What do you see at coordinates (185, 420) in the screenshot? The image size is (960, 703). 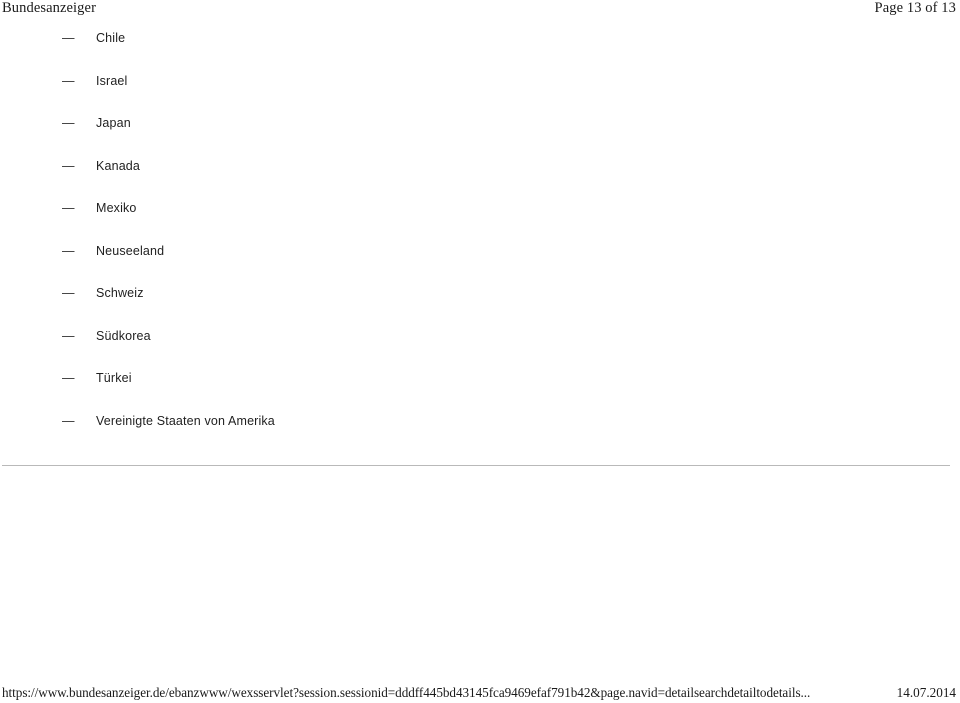 I see `country-label: Vereinigte Staaten von Amerika` at bounding box center [185, 420].